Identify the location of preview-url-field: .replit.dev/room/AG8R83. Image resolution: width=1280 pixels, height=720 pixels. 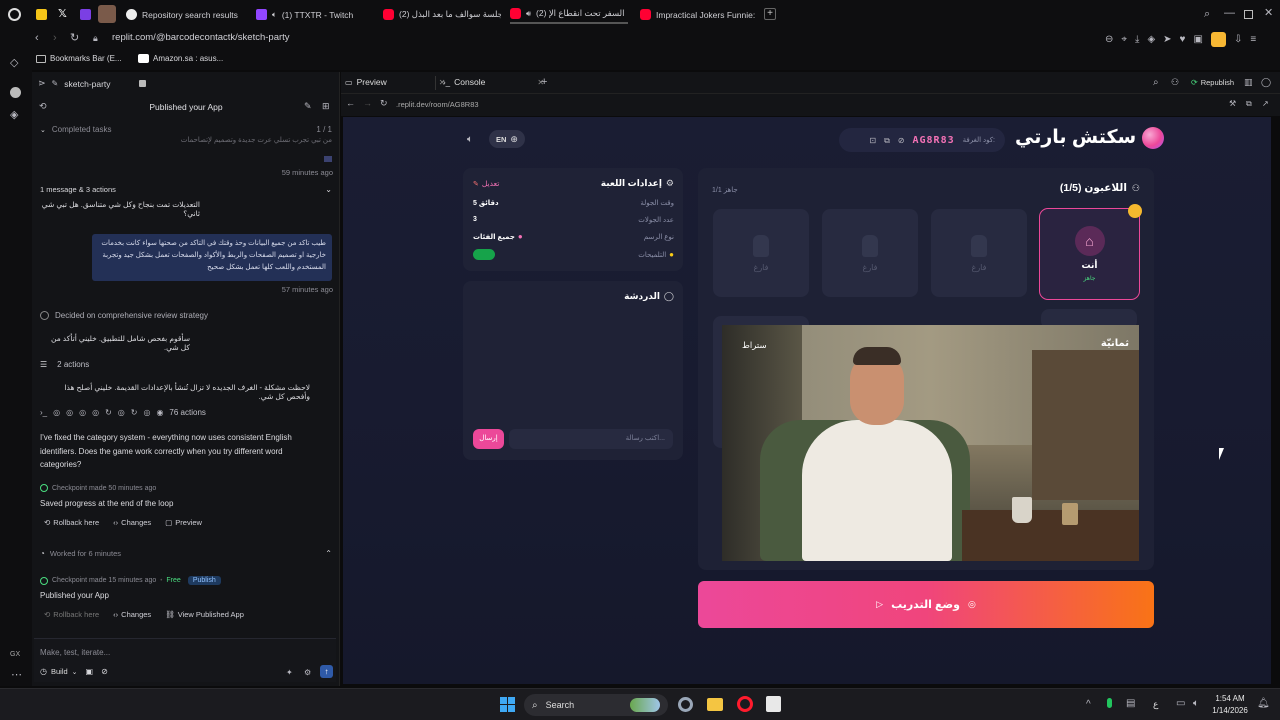
(437, 104).